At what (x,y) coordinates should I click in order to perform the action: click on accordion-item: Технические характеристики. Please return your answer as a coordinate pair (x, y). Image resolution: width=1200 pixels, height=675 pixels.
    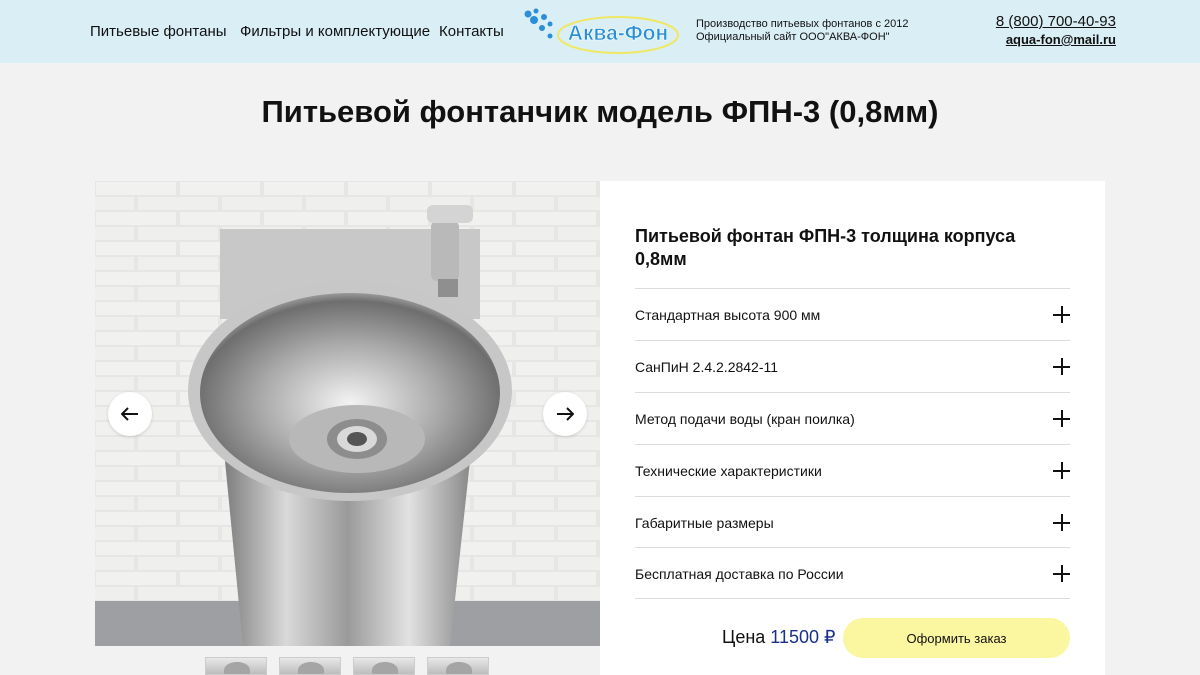
    Looking at the image, I should click on (852, 470).